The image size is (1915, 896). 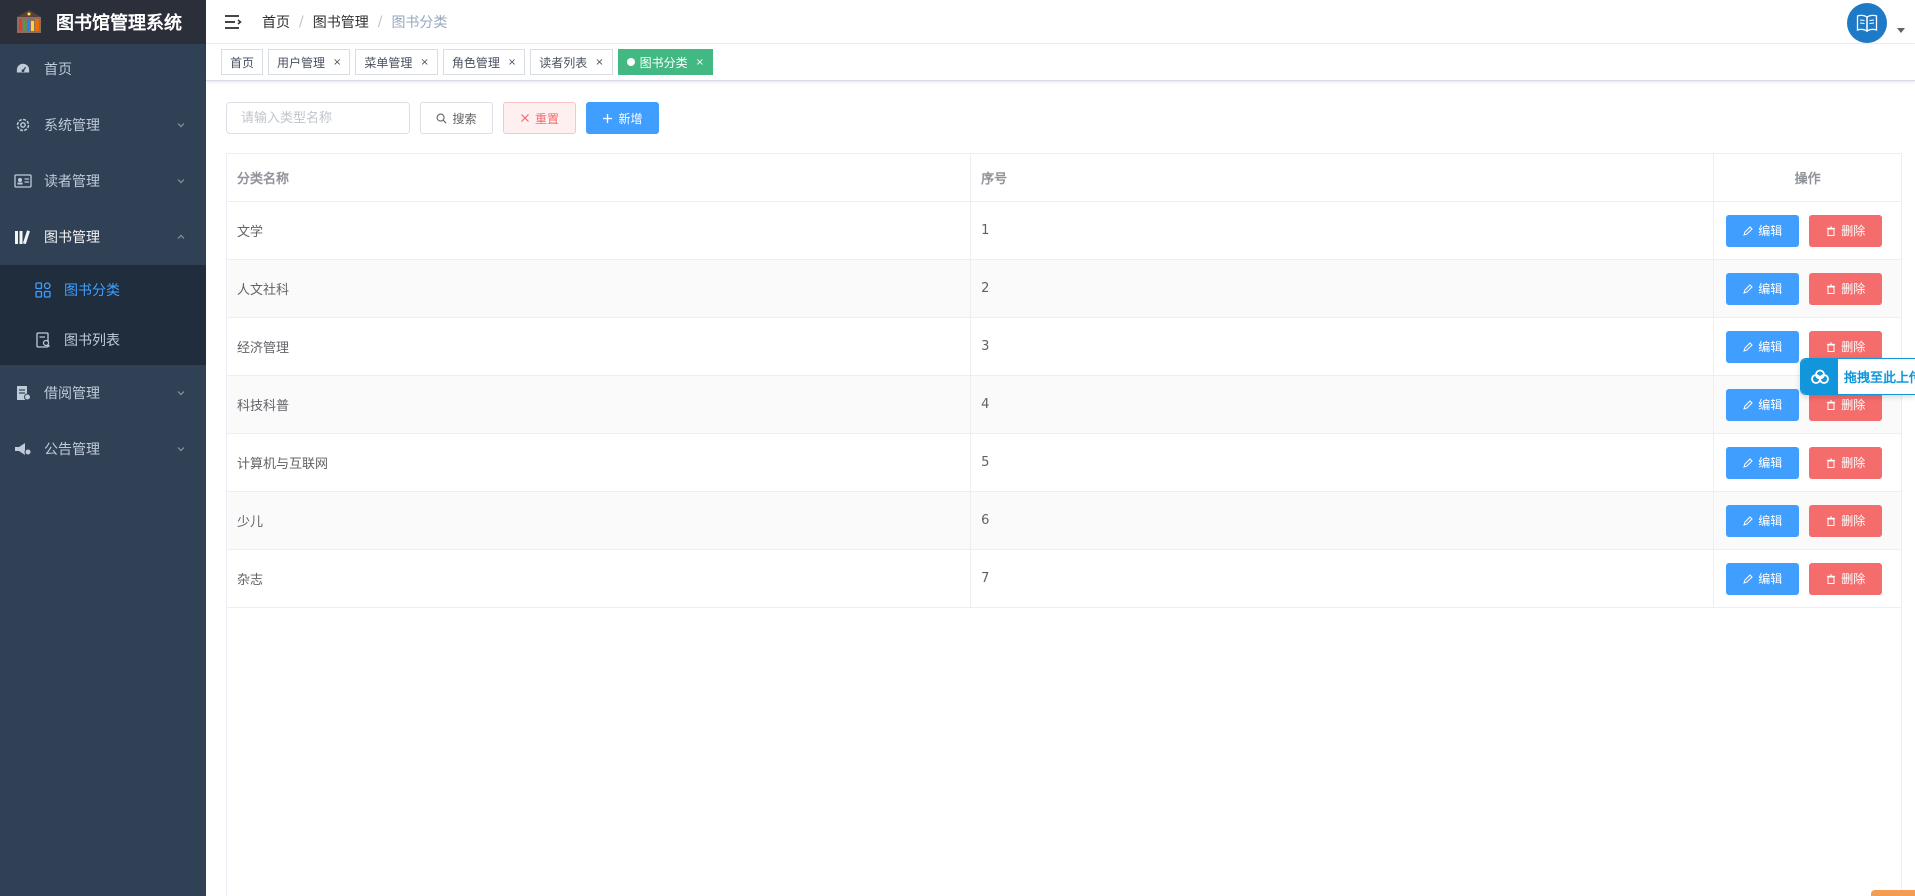 What do you see at coordinates (119, 23) in the screenshot?
I see `app-title: 图书馆管理系统` at bounding box center [119, 23].